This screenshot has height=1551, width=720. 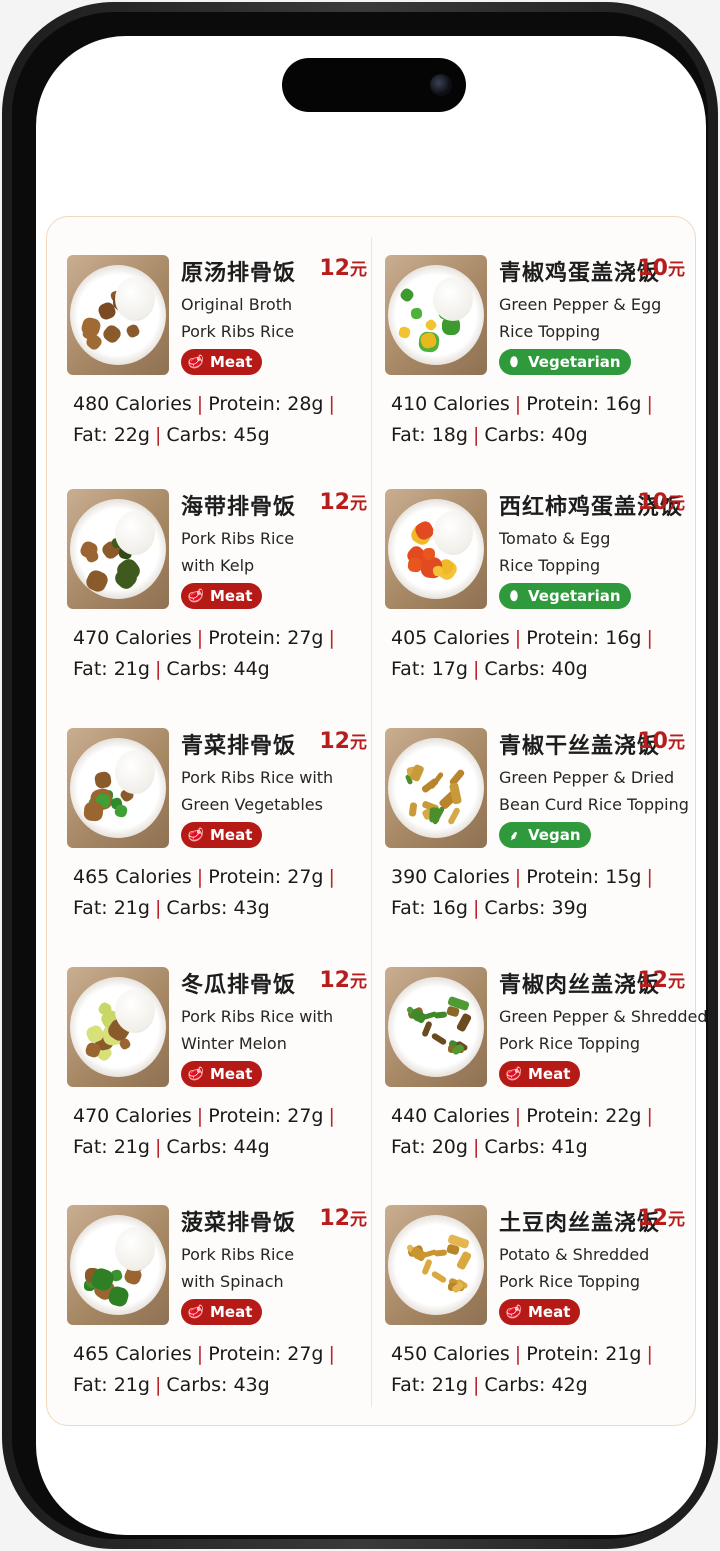 What do you see at coordinates (429, 435) in the screenshot?
I see `fat: Fat: 18g` at bounding box center [429, 435].